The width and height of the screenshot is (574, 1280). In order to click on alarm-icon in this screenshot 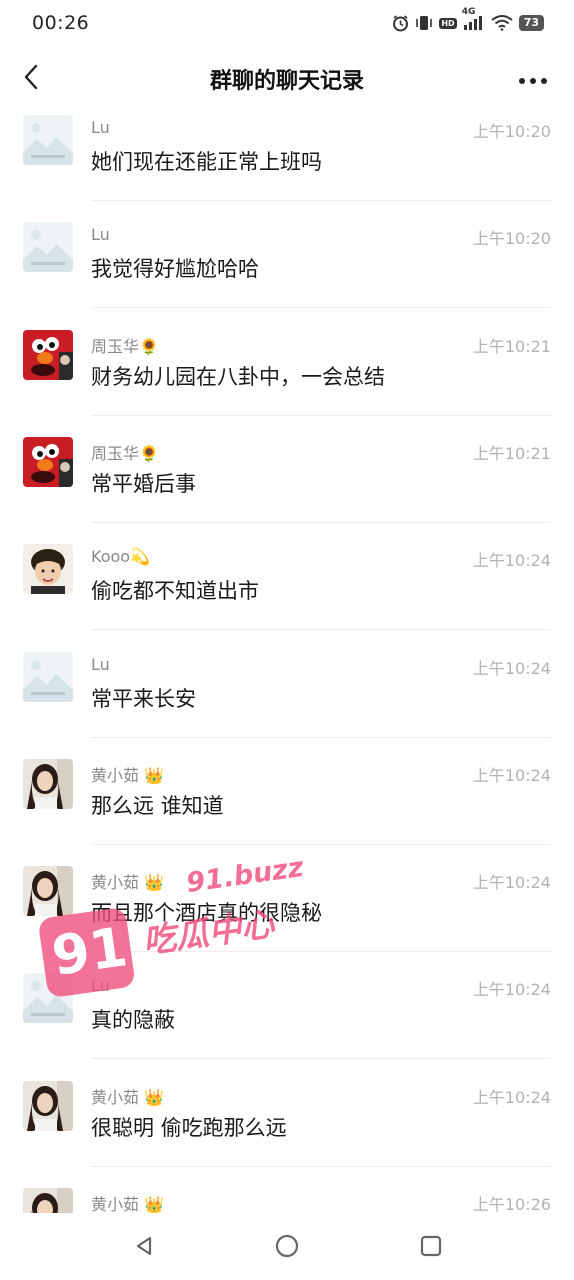, I will do `click(400, 23)`.